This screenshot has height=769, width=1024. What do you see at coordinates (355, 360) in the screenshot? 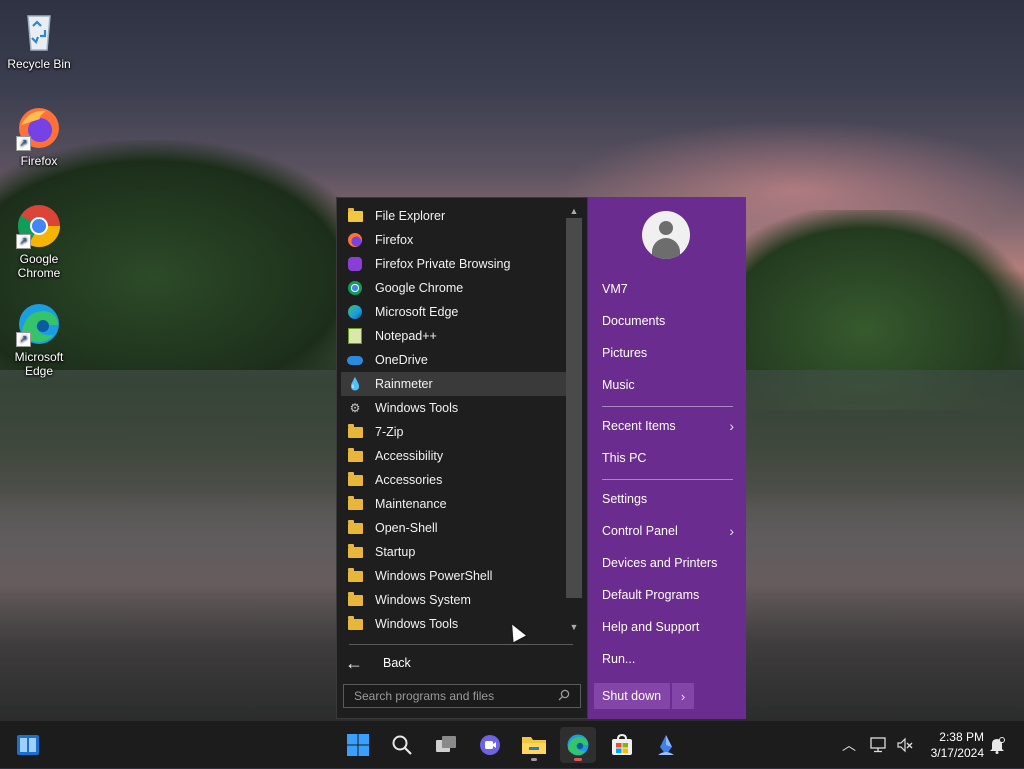
I see `onedrive-icon` at bounding box center [355, 360].